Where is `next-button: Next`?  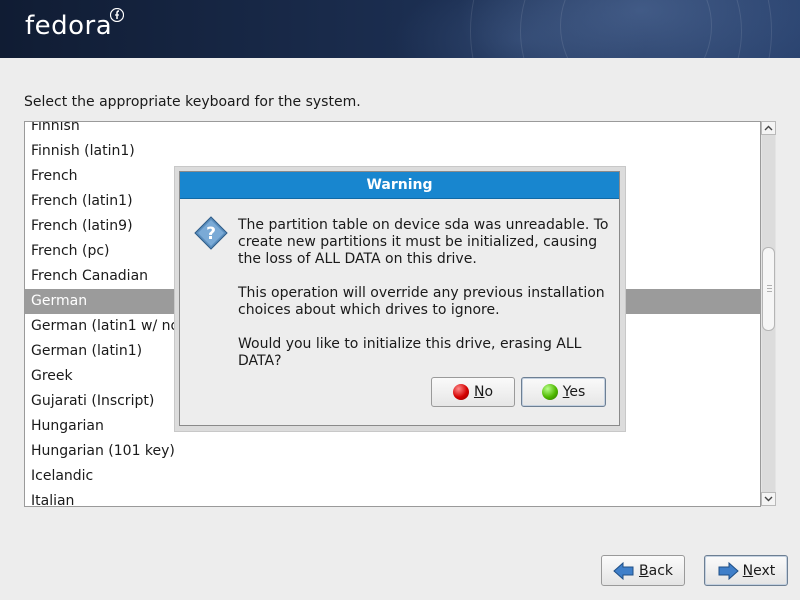 next-button: Next is located at coordinates (746, 570).